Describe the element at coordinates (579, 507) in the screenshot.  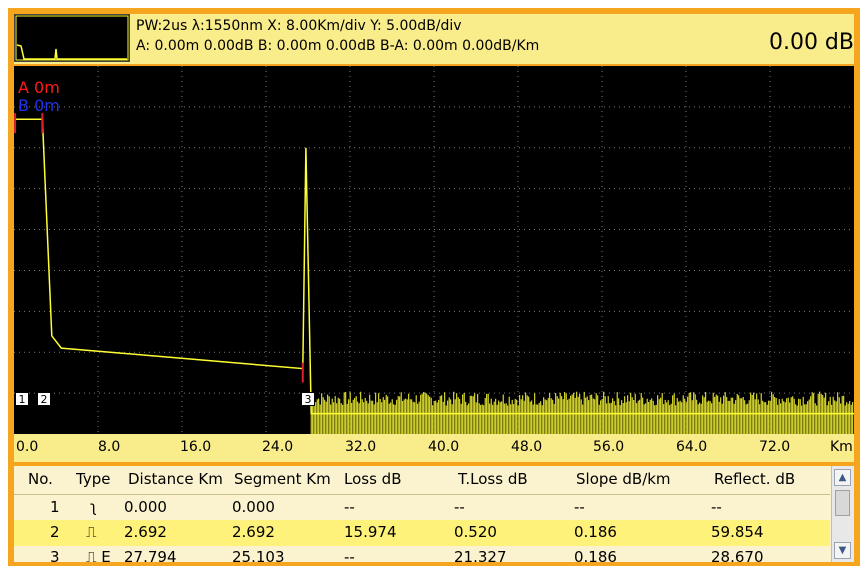
I see `cell-slope: --` at that location.